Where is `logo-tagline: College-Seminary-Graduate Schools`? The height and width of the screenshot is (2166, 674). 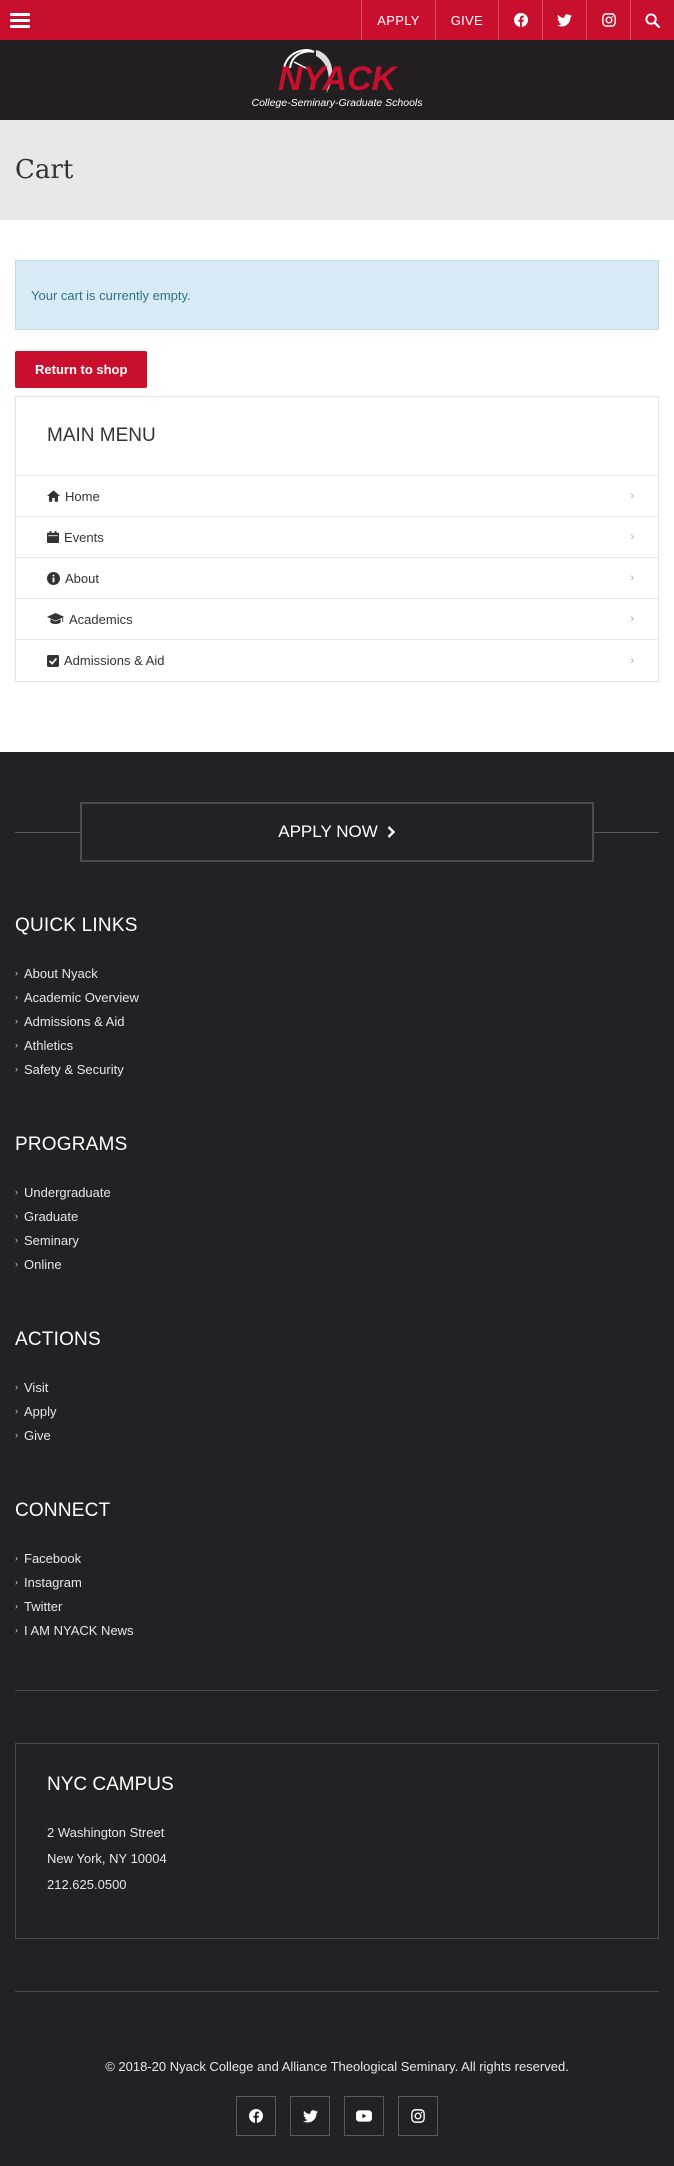
logo-tagline: College-Seminary-Graduate Schools is located at coordinates (337, 103).